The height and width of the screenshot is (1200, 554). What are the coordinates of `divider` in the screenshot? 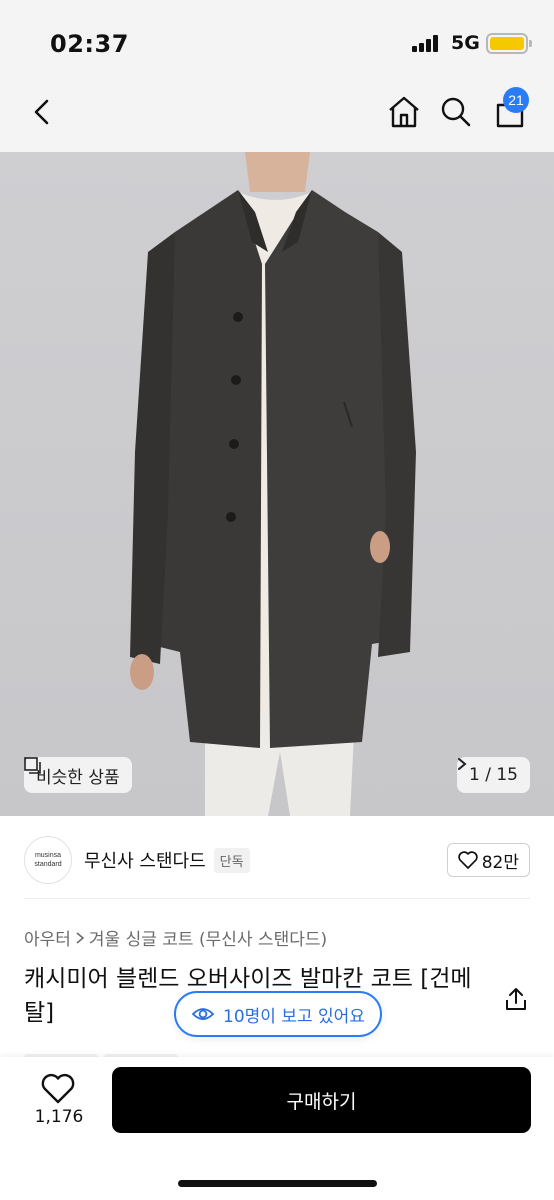 It's located at (277, 898).